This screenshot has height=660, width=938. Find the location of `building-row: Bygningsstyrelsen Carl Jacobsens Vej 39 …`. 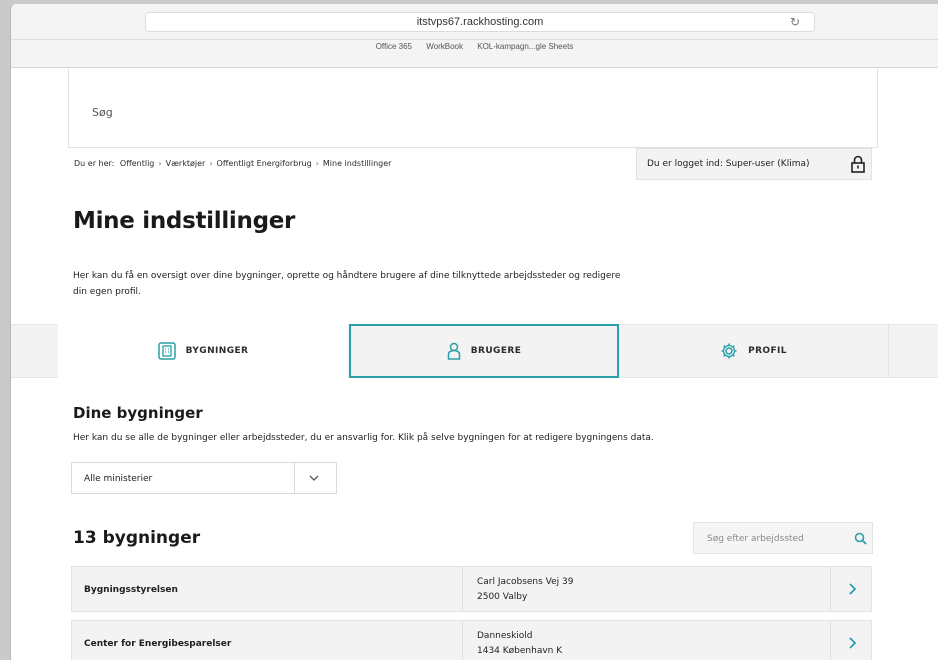

building-row: Bygningsstyrelsen Carl Jacobsens Vej 39 … is located at coordinates (471, 589).